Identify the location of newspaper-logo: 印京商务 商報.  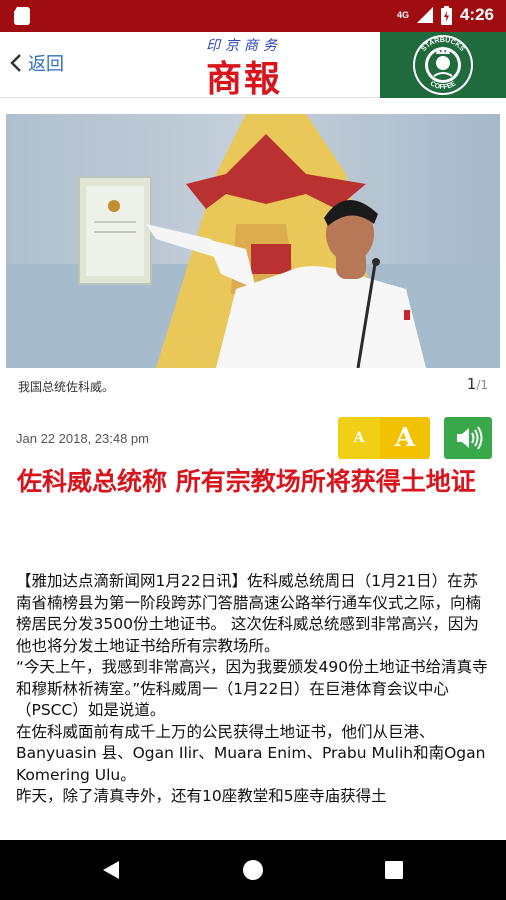
(258, 67).